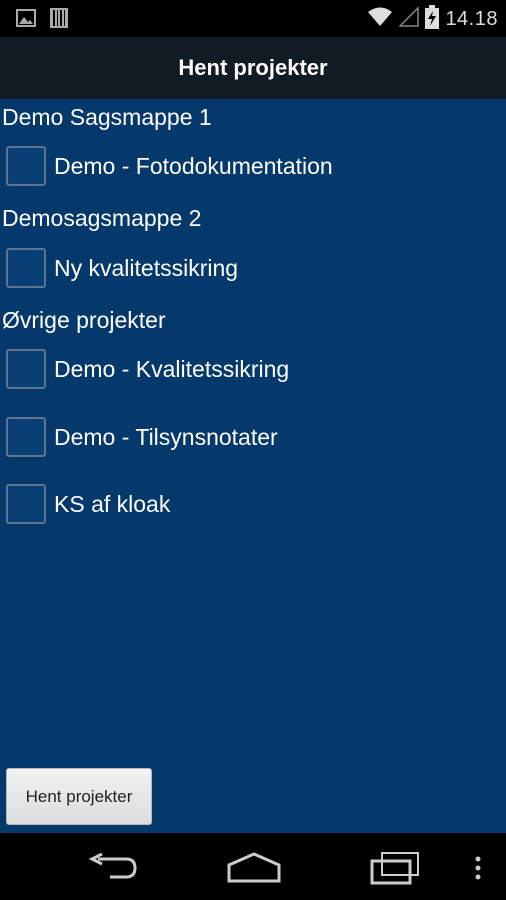 The width and height of the screenshot is (506, 900). Describe the element at coordinates (26, 20) in the screenshot. I see `image-icon` at that location.